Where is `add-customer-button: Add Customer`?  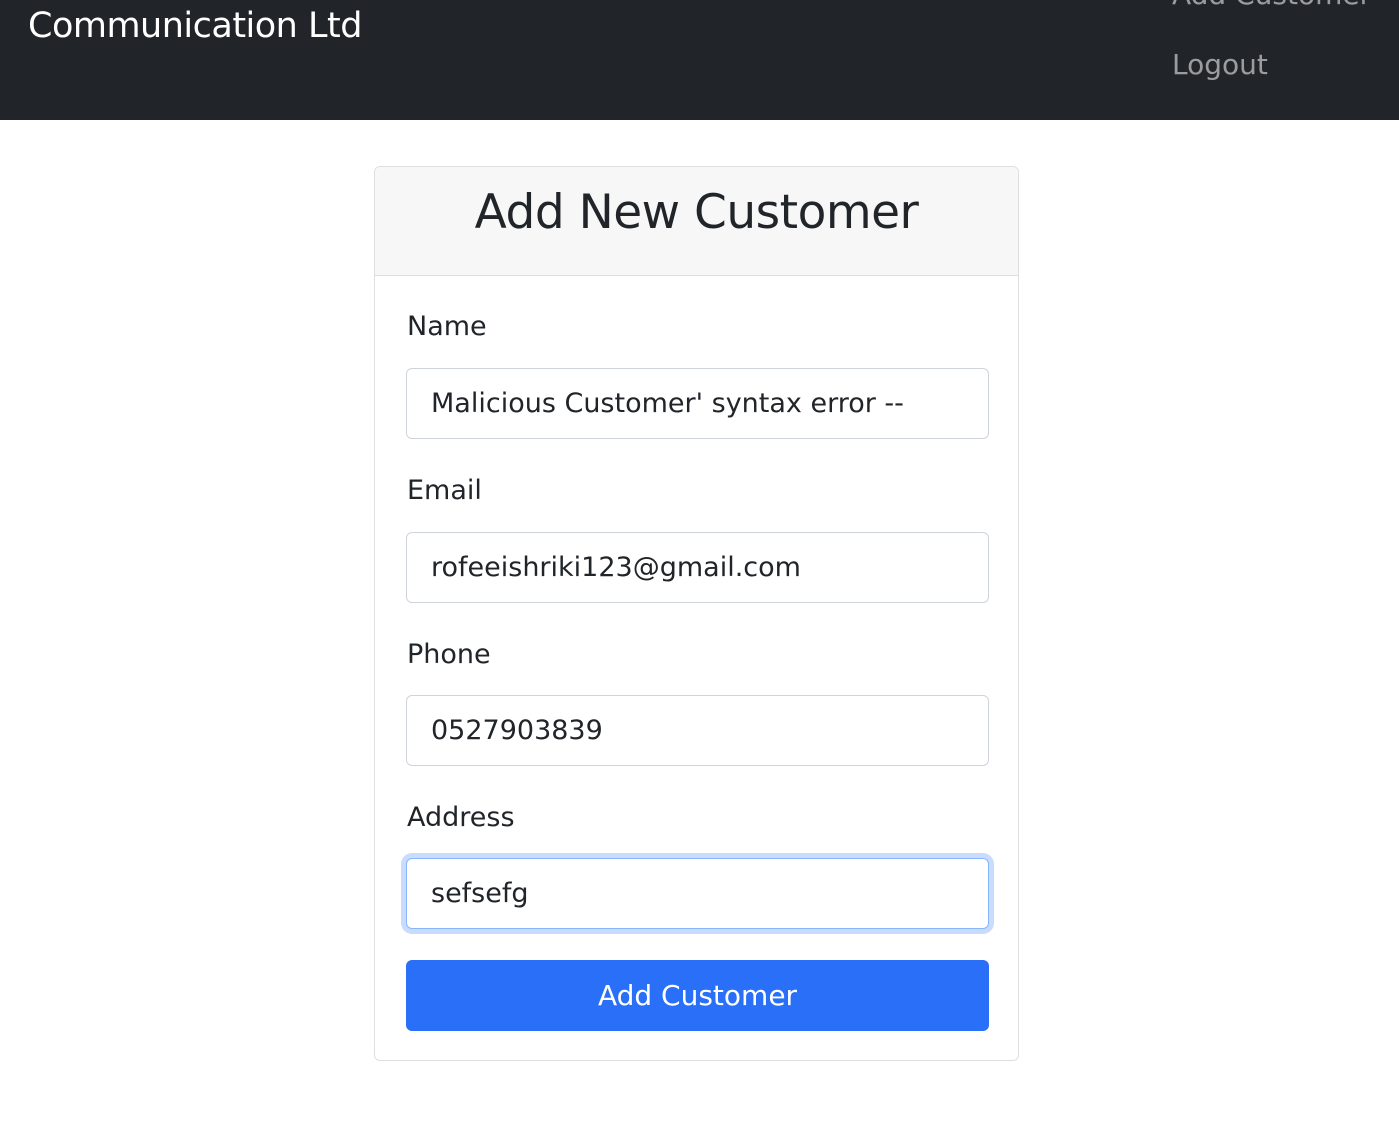 add-customer-button: Add Customer is located at coordinates (697, 995).